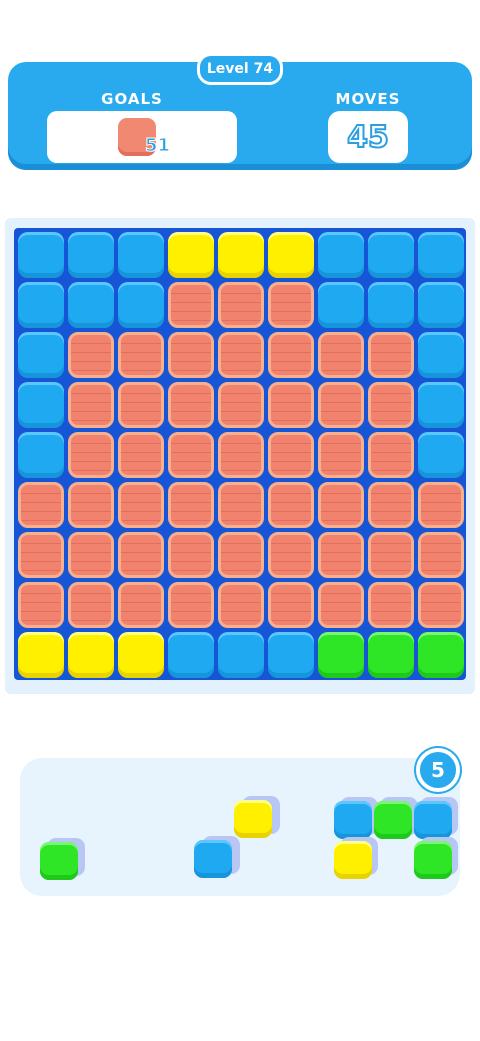 The image size is (480, 1041). I want to click on moves-counter: 45, so click(368, 137).